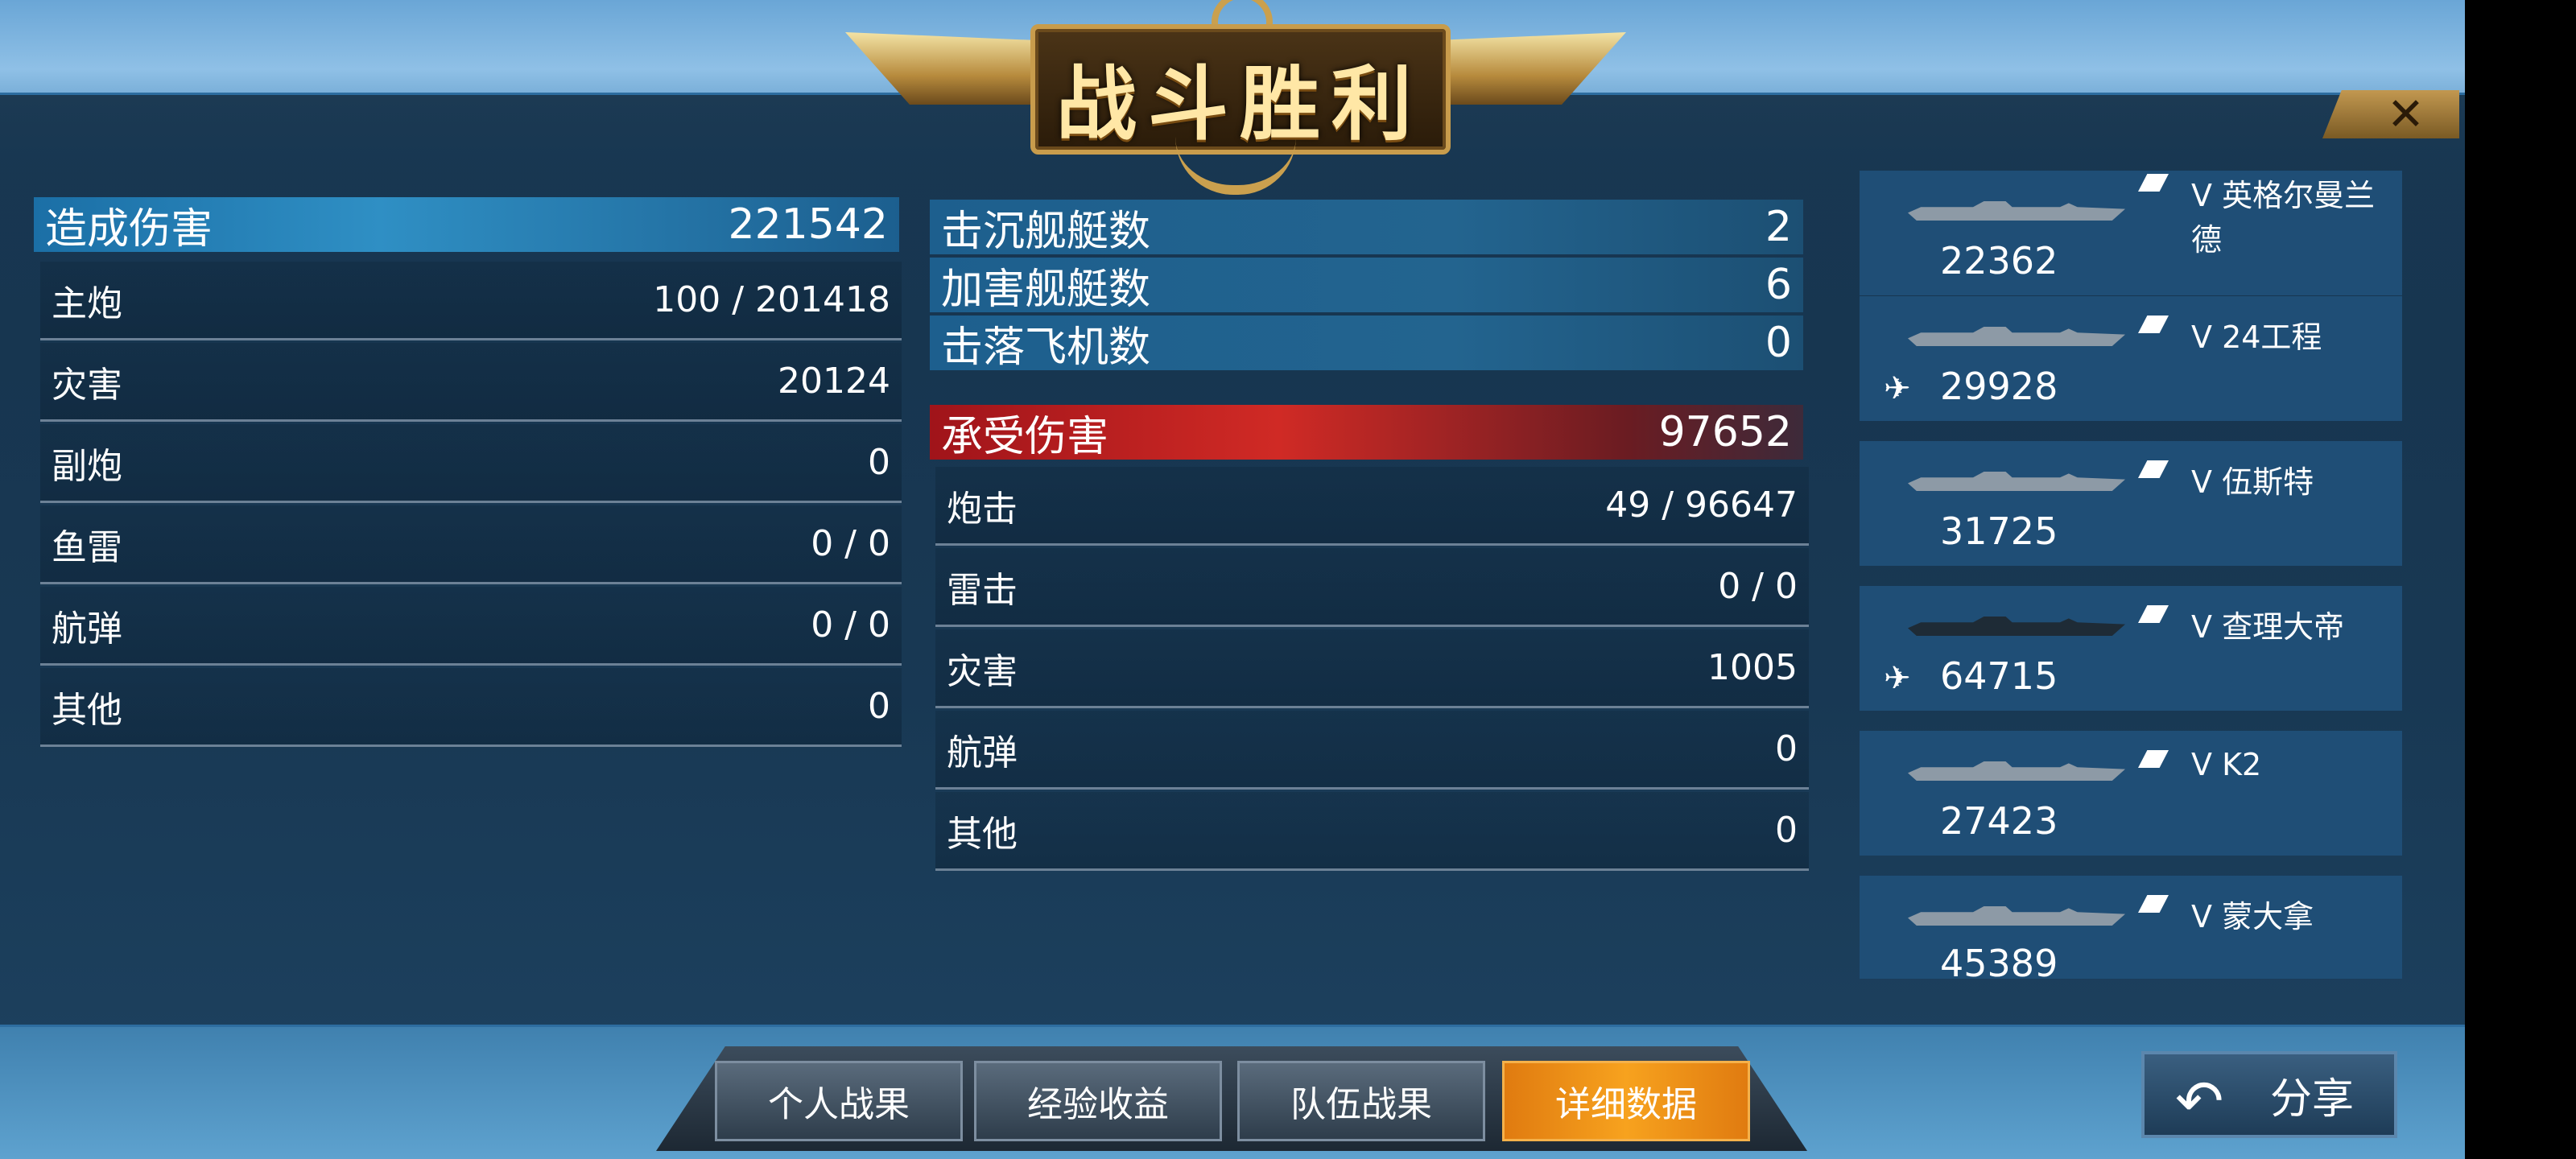 The height and width of the screenshot is (1159, 2576). I want to click on row-value: 100 / 201418, so click(771, 299).